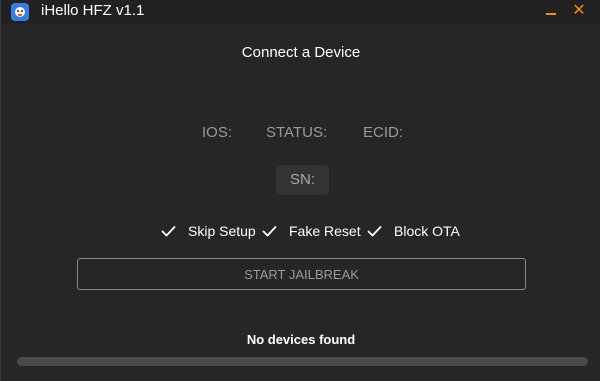 This screenshot has width=600, height=381. I want to click on start-jailbreak-button: START JAILBREAK, so click(301, 274).